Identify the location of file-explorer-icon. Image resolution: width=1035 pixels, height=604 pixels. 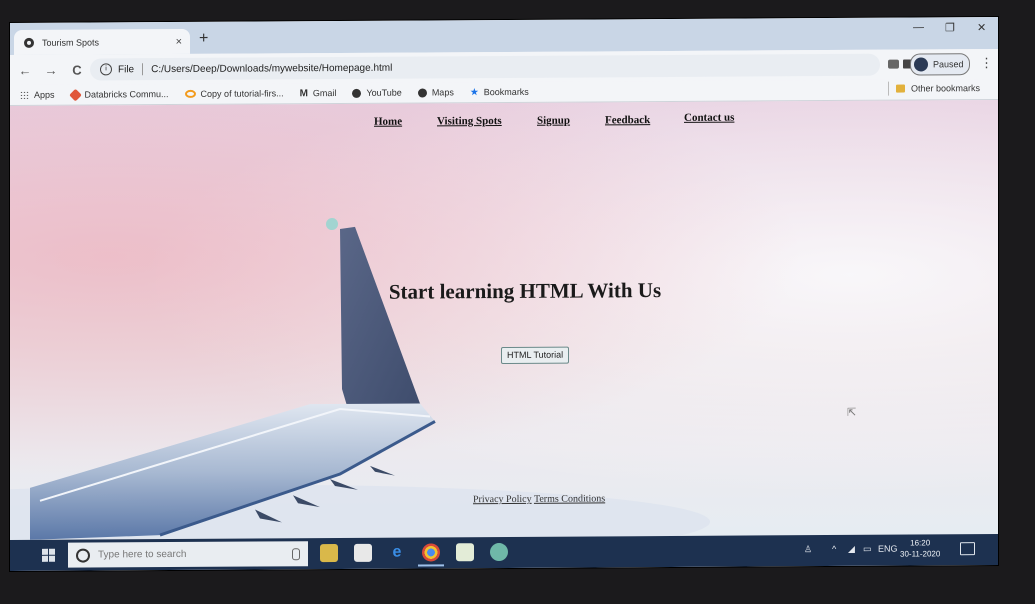
(329, 553).